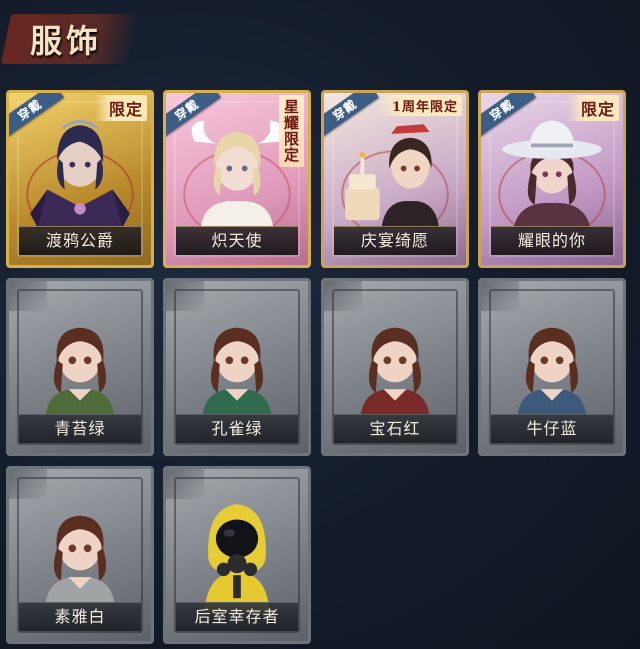  Describe the element at coordinates (80, 555) in the screenshot. I see `costume-card-plain-white: 素雅白` at that location.